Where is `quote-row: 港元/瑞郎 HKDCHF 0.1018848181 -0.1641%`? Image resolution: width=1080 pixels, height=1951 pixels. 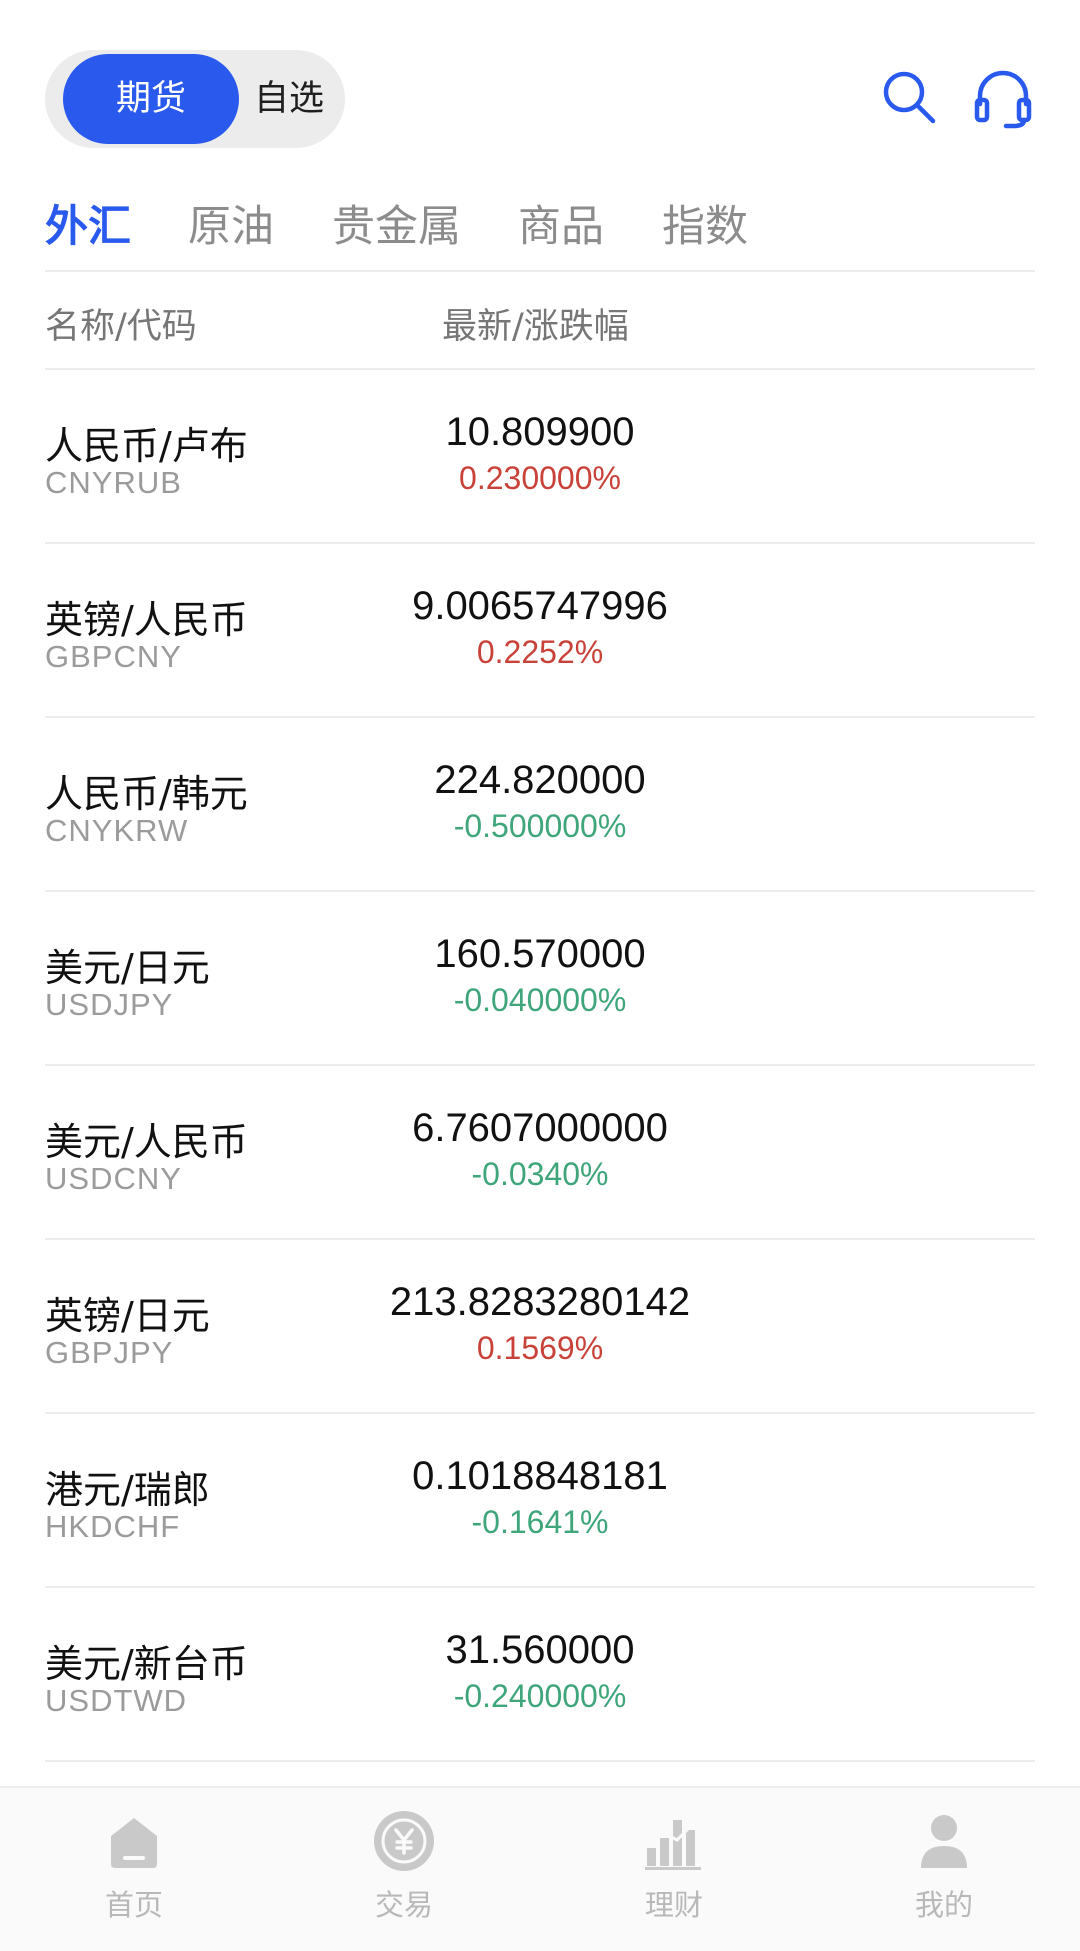 quote-row: 港元/瑞郎 HKDCHF 0.1018848181 -0.1641% is located at coordinates (540, 1501).